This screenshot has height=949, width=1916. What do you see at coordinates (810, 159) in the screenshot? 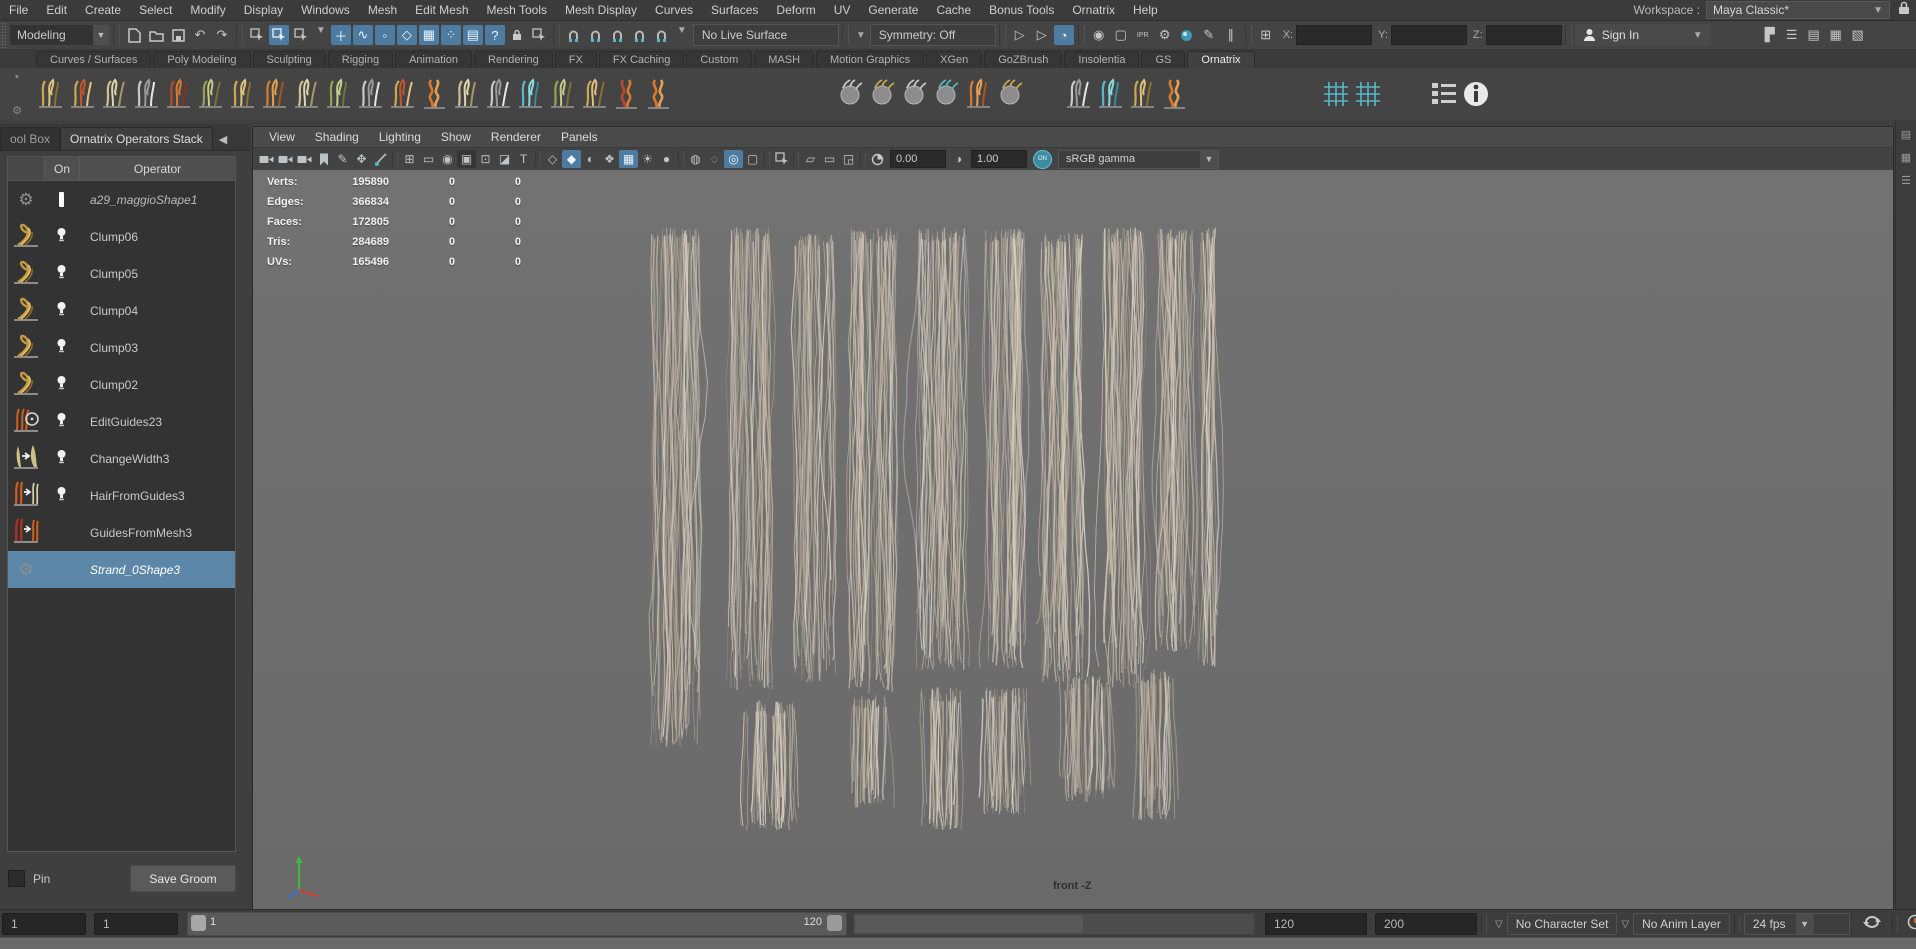
I see `copy-view-icon: ▱` at bounding box center [810, 159].